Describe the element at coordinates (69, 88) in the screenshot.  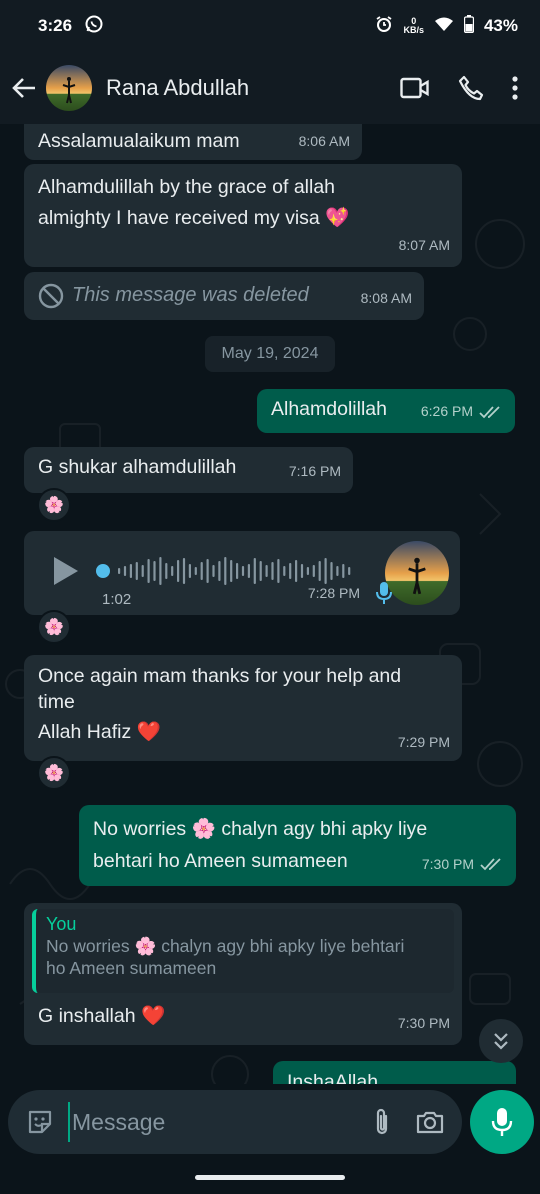
I see `contact-avatar` at that location.